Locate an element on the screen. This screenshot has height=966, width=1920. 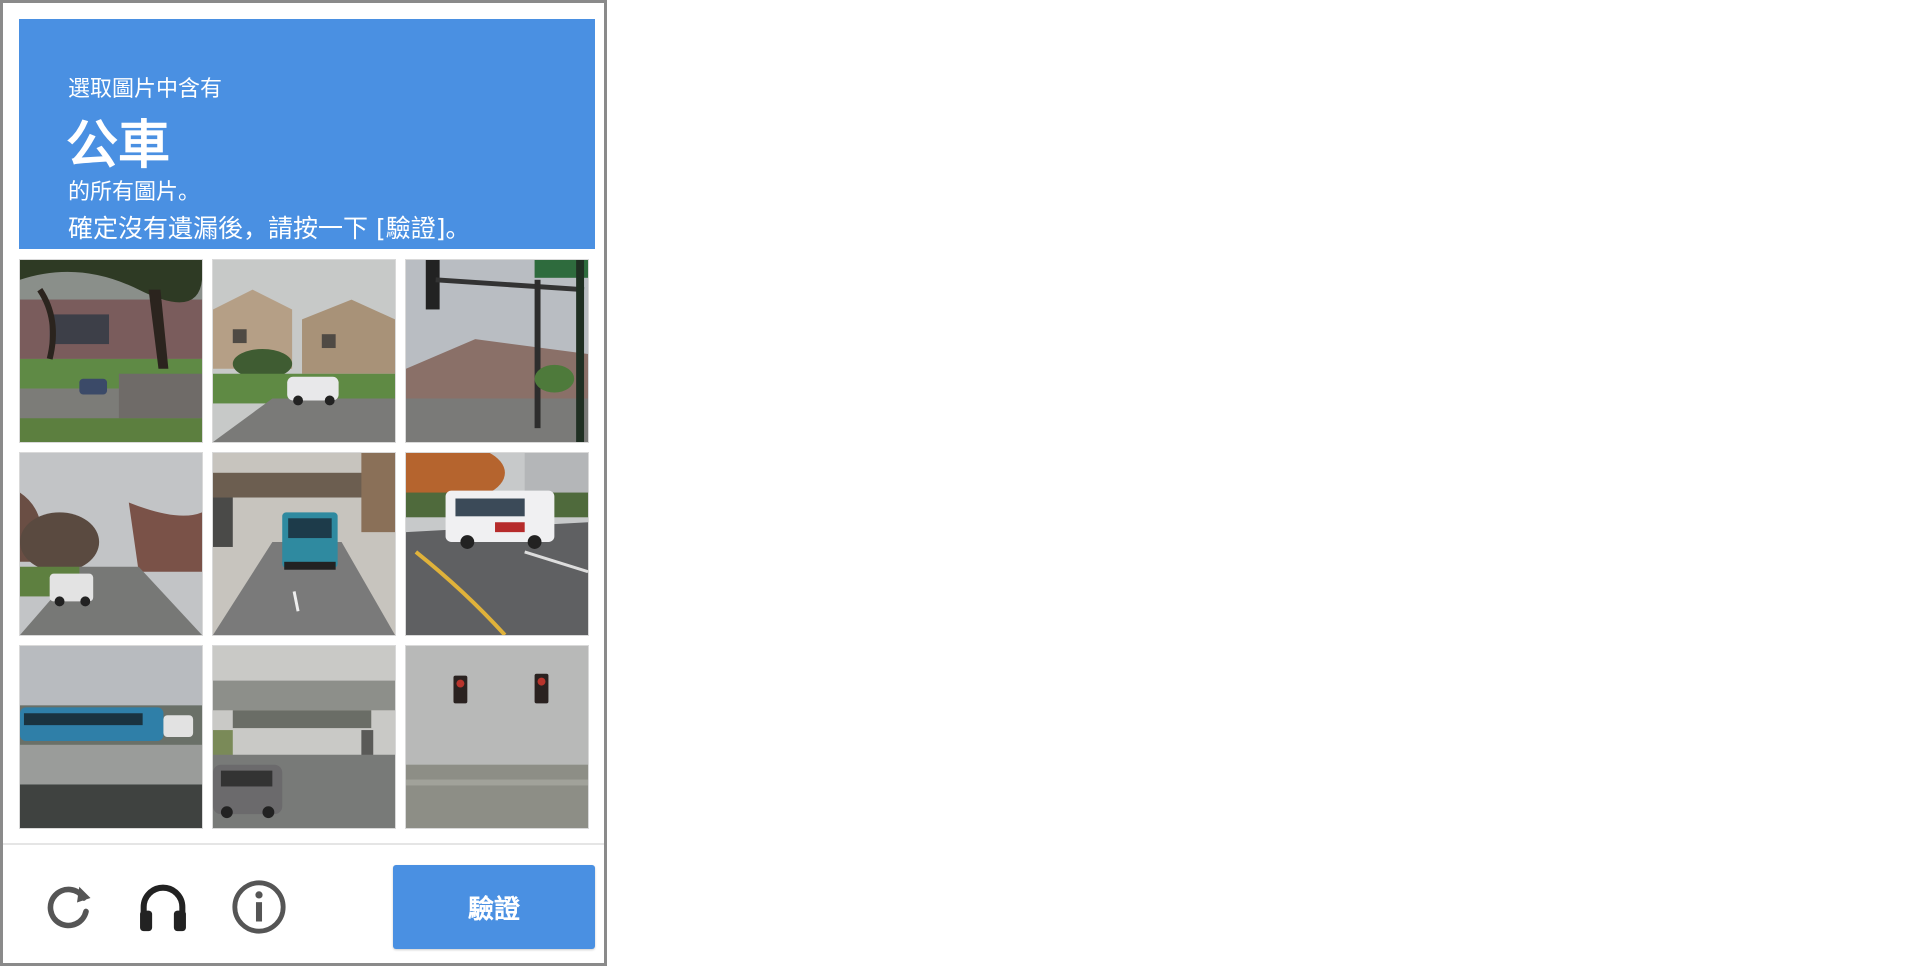
instruction-header: 選取圖片中含有 公車 的所有圖片。 確定沒有遺漏後，請按一下 [驗證]。 is located at coordinates (307, 134).